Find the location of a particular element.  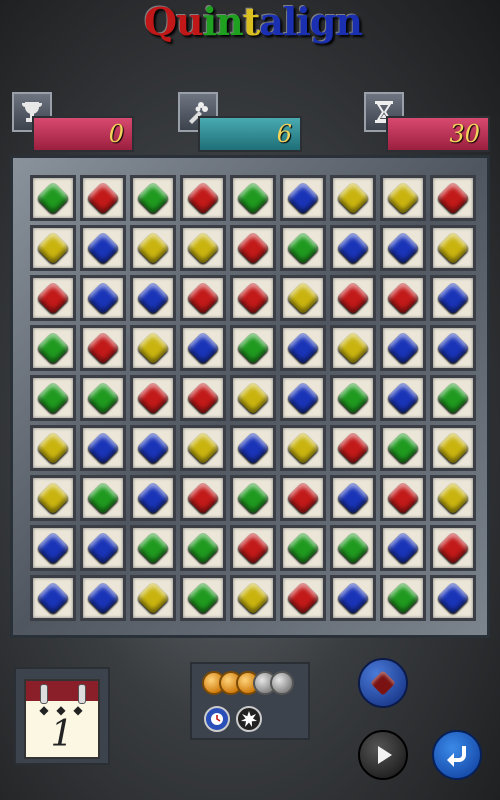

burst-icon is located at coordinates (249, 719).